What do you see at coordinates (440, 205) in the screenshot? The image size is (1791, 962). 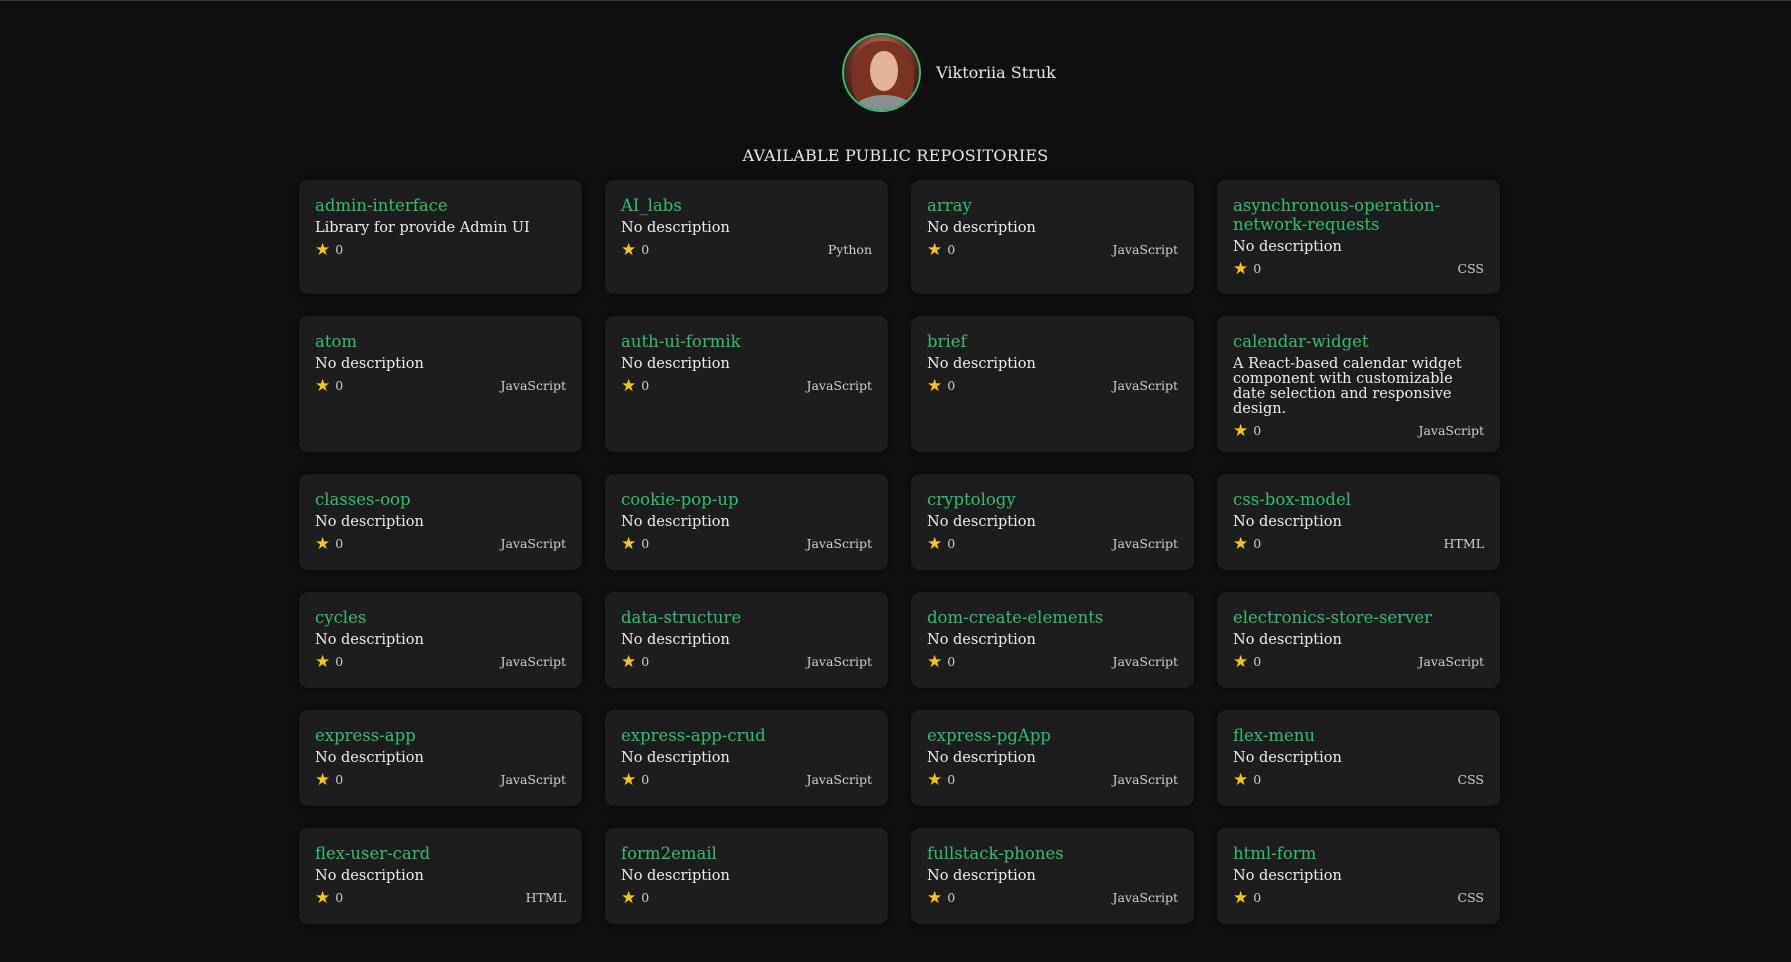 I see `repo-name-link: admin-interface` at bounding box center [440, 205].